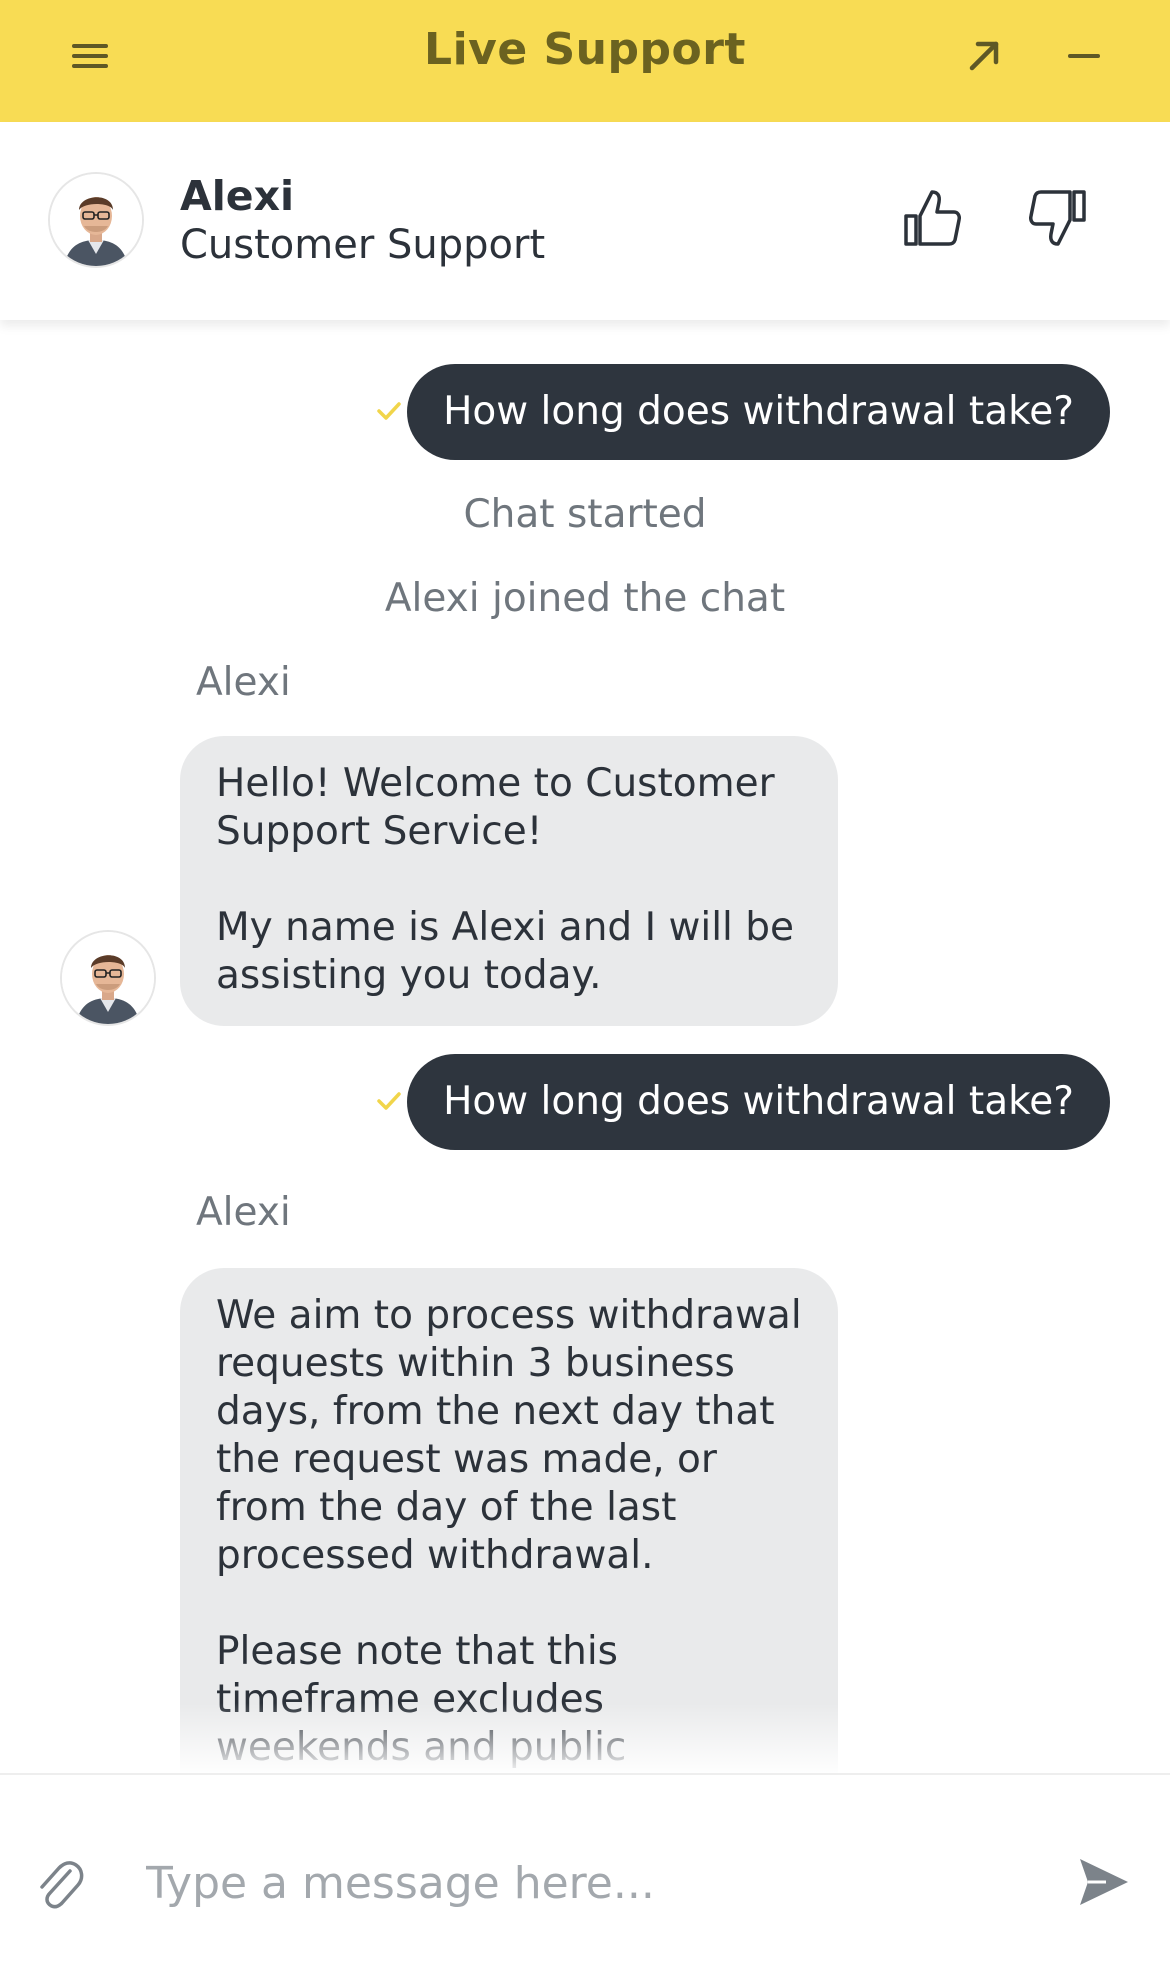 The height and width of the screenshot is (1973, 1170). I want to click on expand-arrow-icon, so click(984, 56).